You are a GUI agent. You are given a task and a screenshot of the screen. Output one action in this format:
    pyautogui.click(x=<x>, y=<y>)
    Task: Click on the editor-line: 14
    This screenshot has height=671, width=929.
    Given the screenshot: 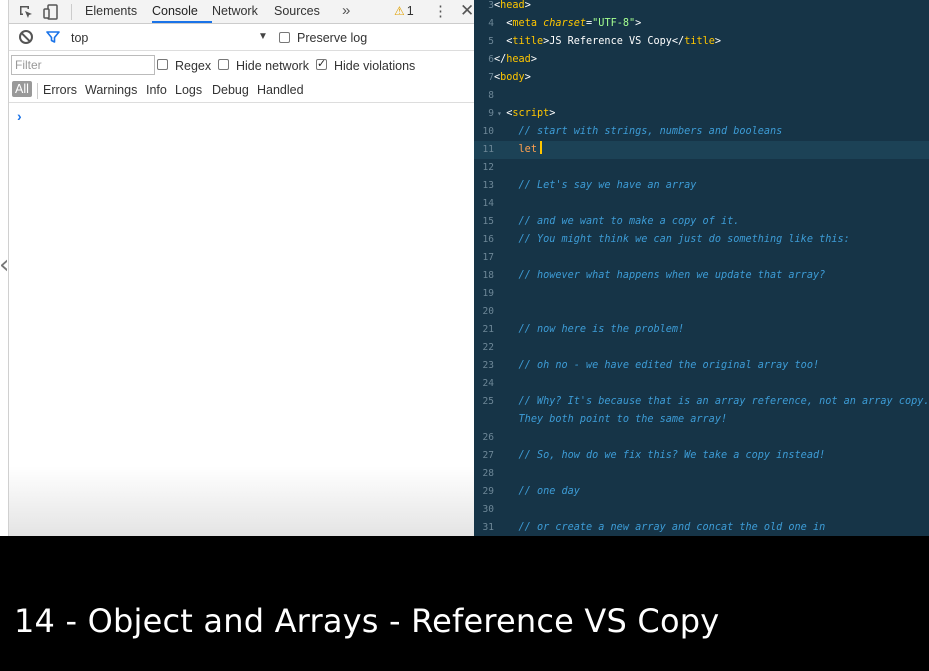 What is the action you would take?
    pyautogui.click(x=701, y=204)
    